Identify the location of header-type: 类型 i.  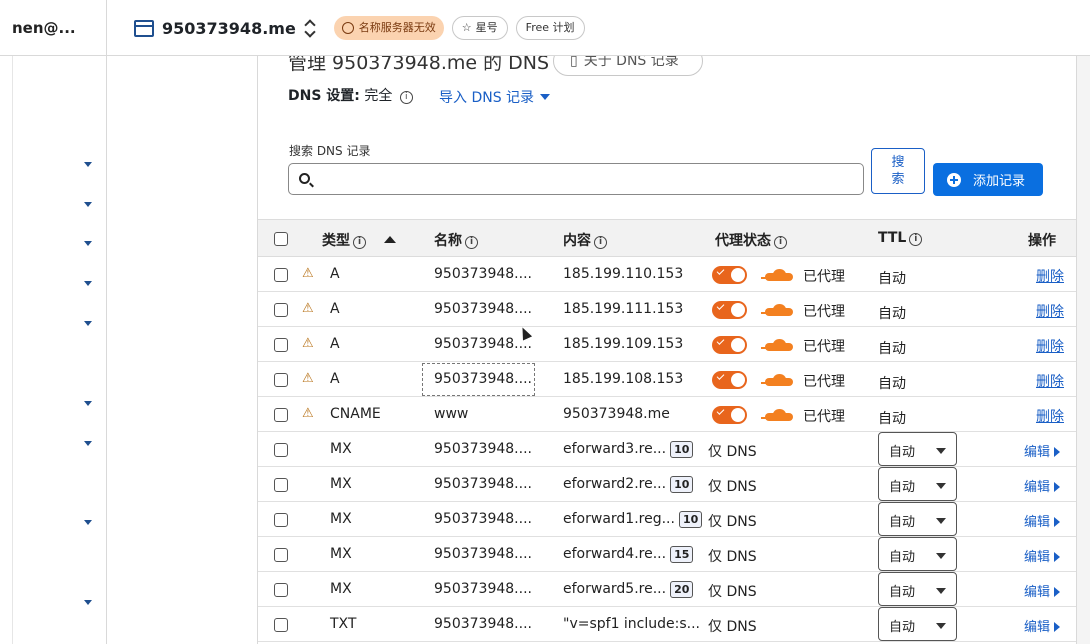
(359, 240).